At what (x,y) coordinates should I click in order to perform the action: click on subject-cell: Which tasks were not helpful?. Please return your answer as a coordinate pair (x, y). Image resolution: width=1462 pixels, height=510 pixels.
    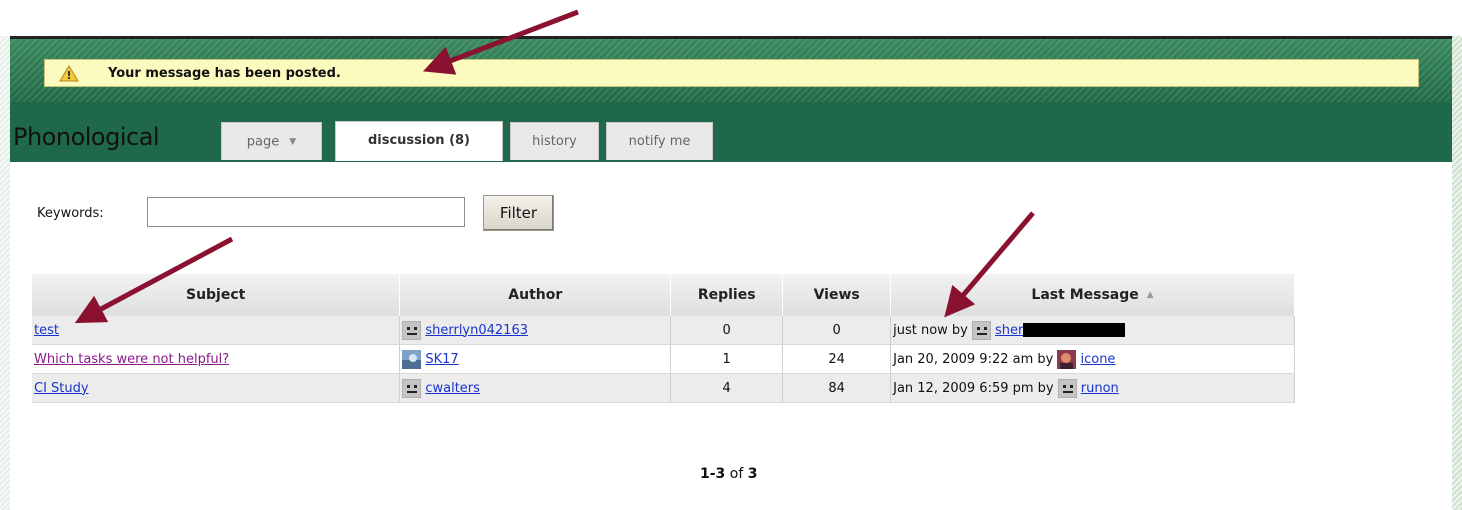
    Looking at the image, I should click on (216, 359).